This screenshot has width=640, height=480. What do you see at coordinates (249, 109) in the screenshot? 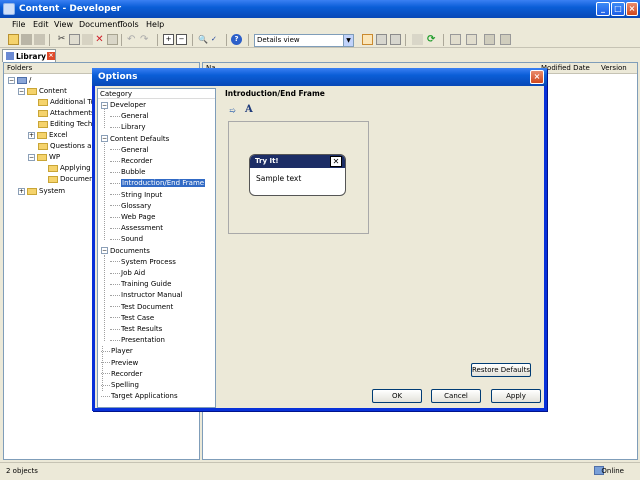
I see `font-icon: A` at bounding box center [249, 109].